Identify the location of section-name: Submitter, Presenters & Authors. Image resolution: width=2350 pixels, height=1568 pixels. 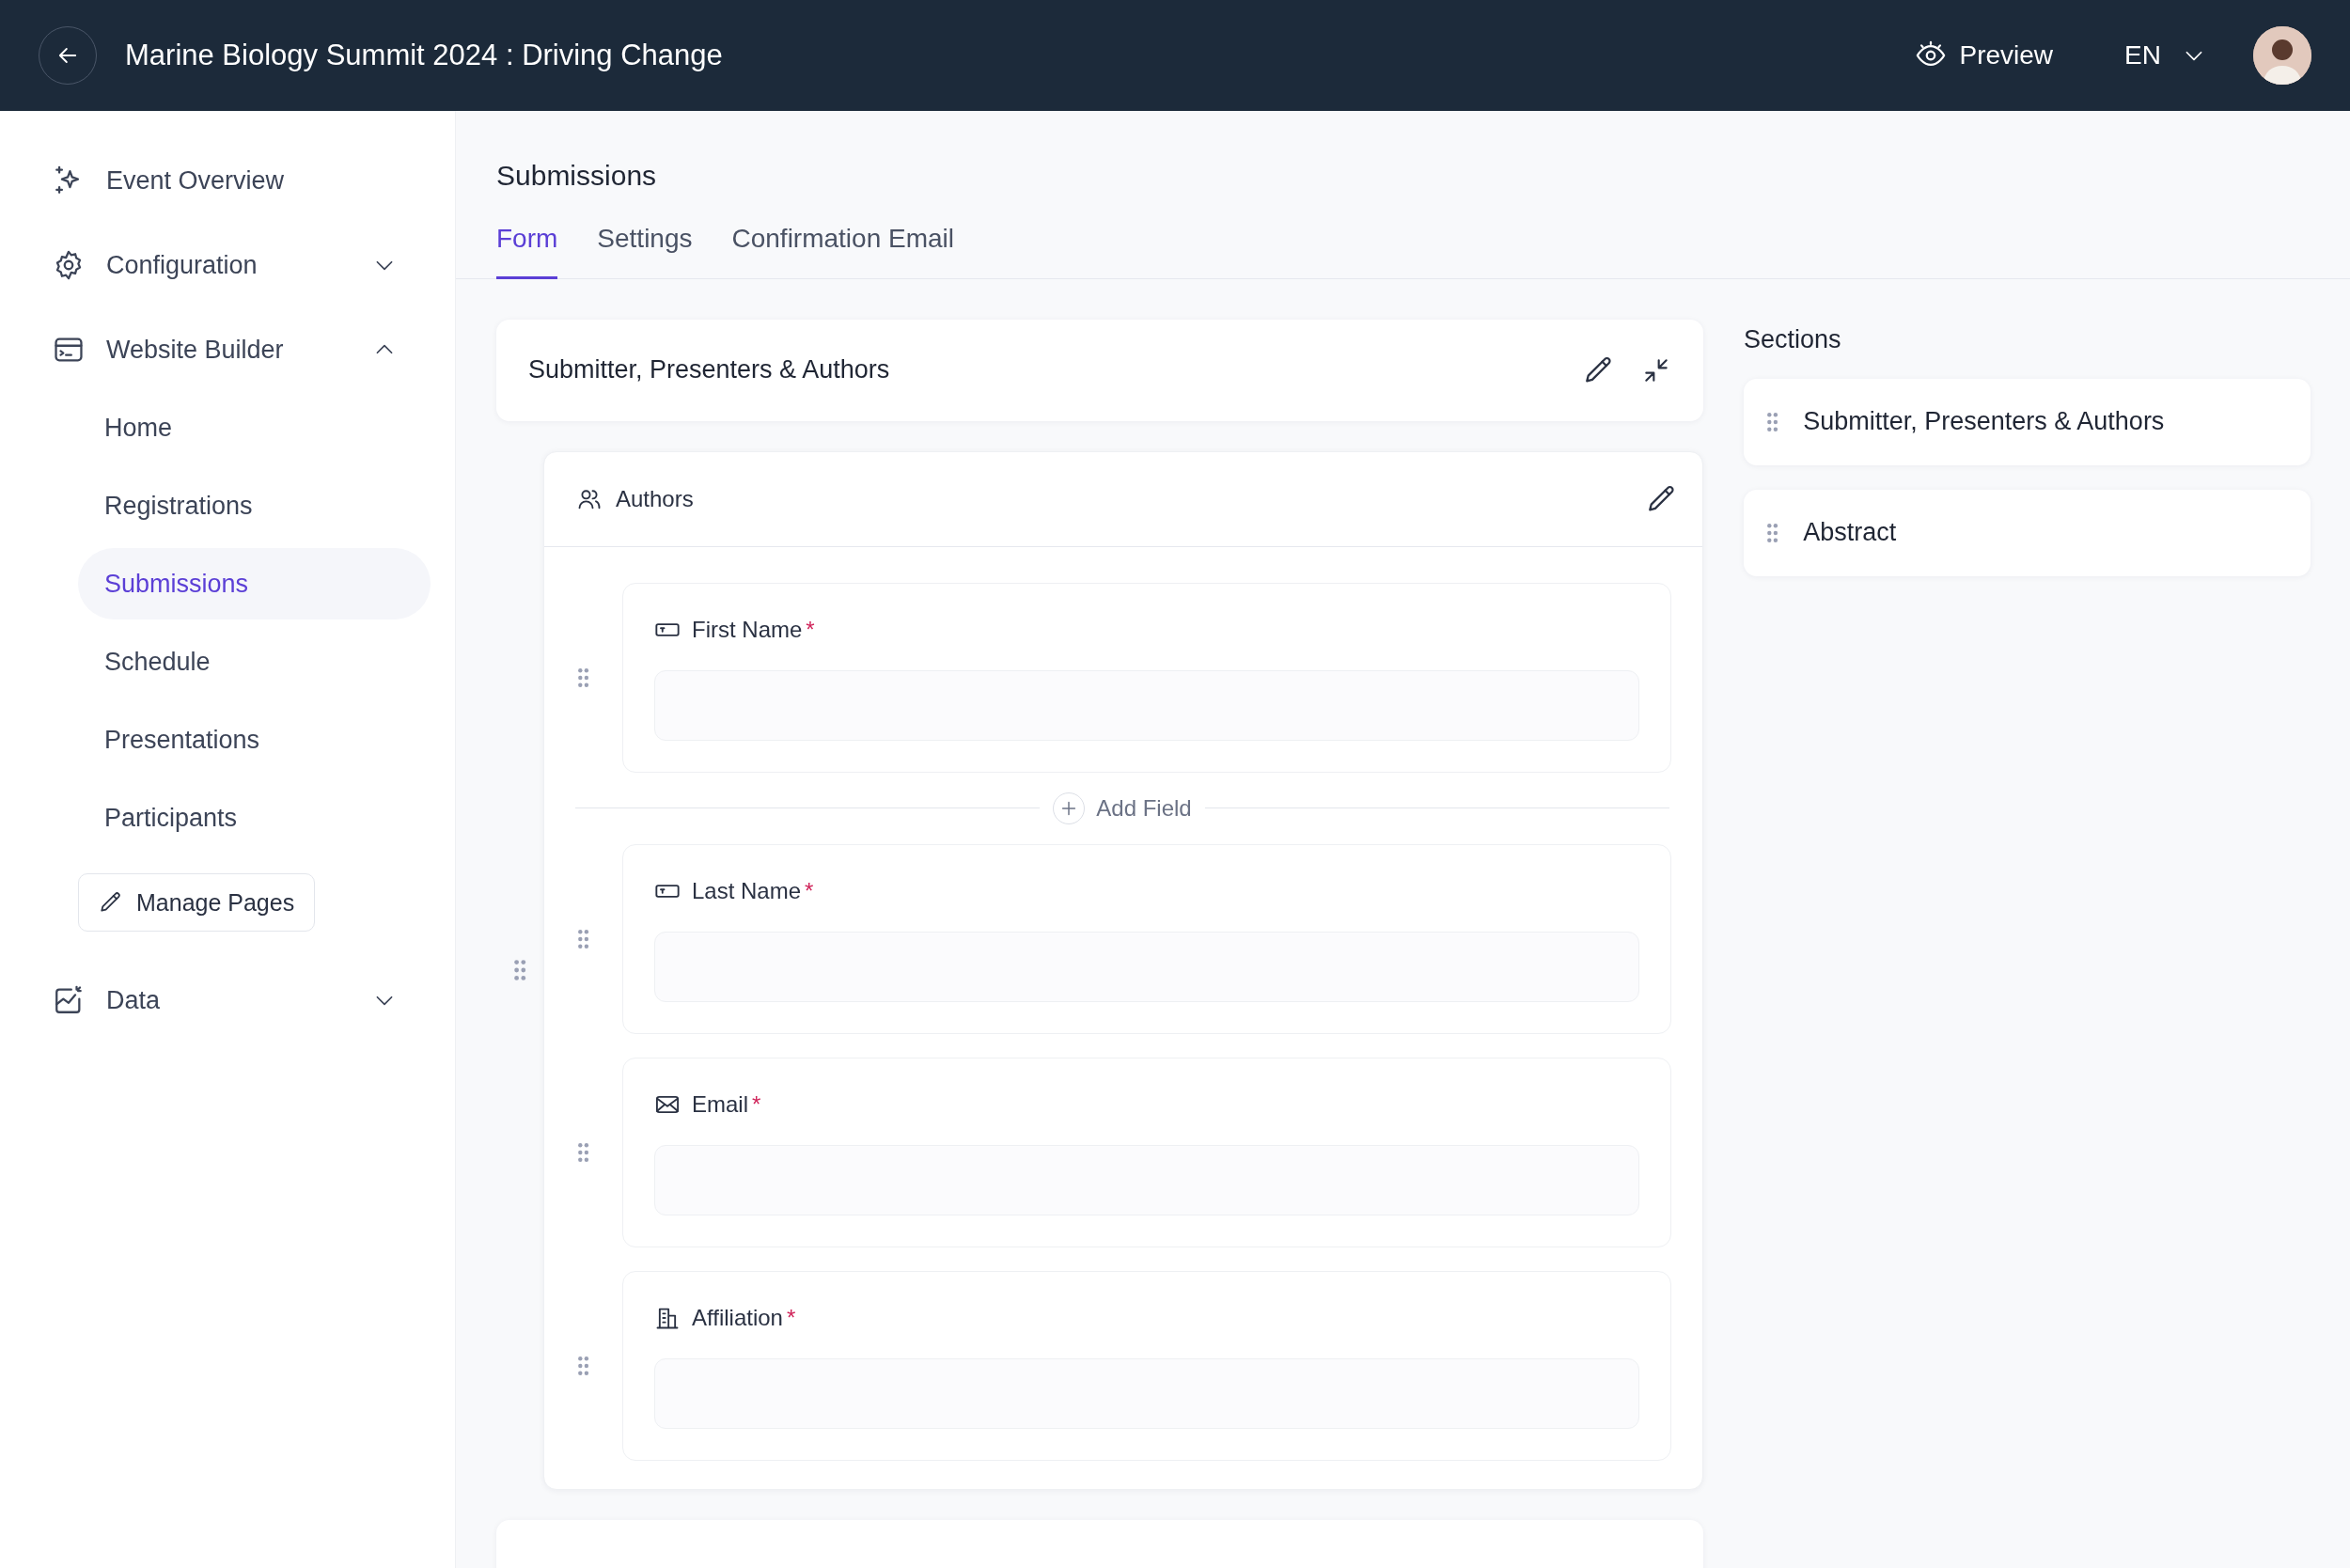
(1984, 421).